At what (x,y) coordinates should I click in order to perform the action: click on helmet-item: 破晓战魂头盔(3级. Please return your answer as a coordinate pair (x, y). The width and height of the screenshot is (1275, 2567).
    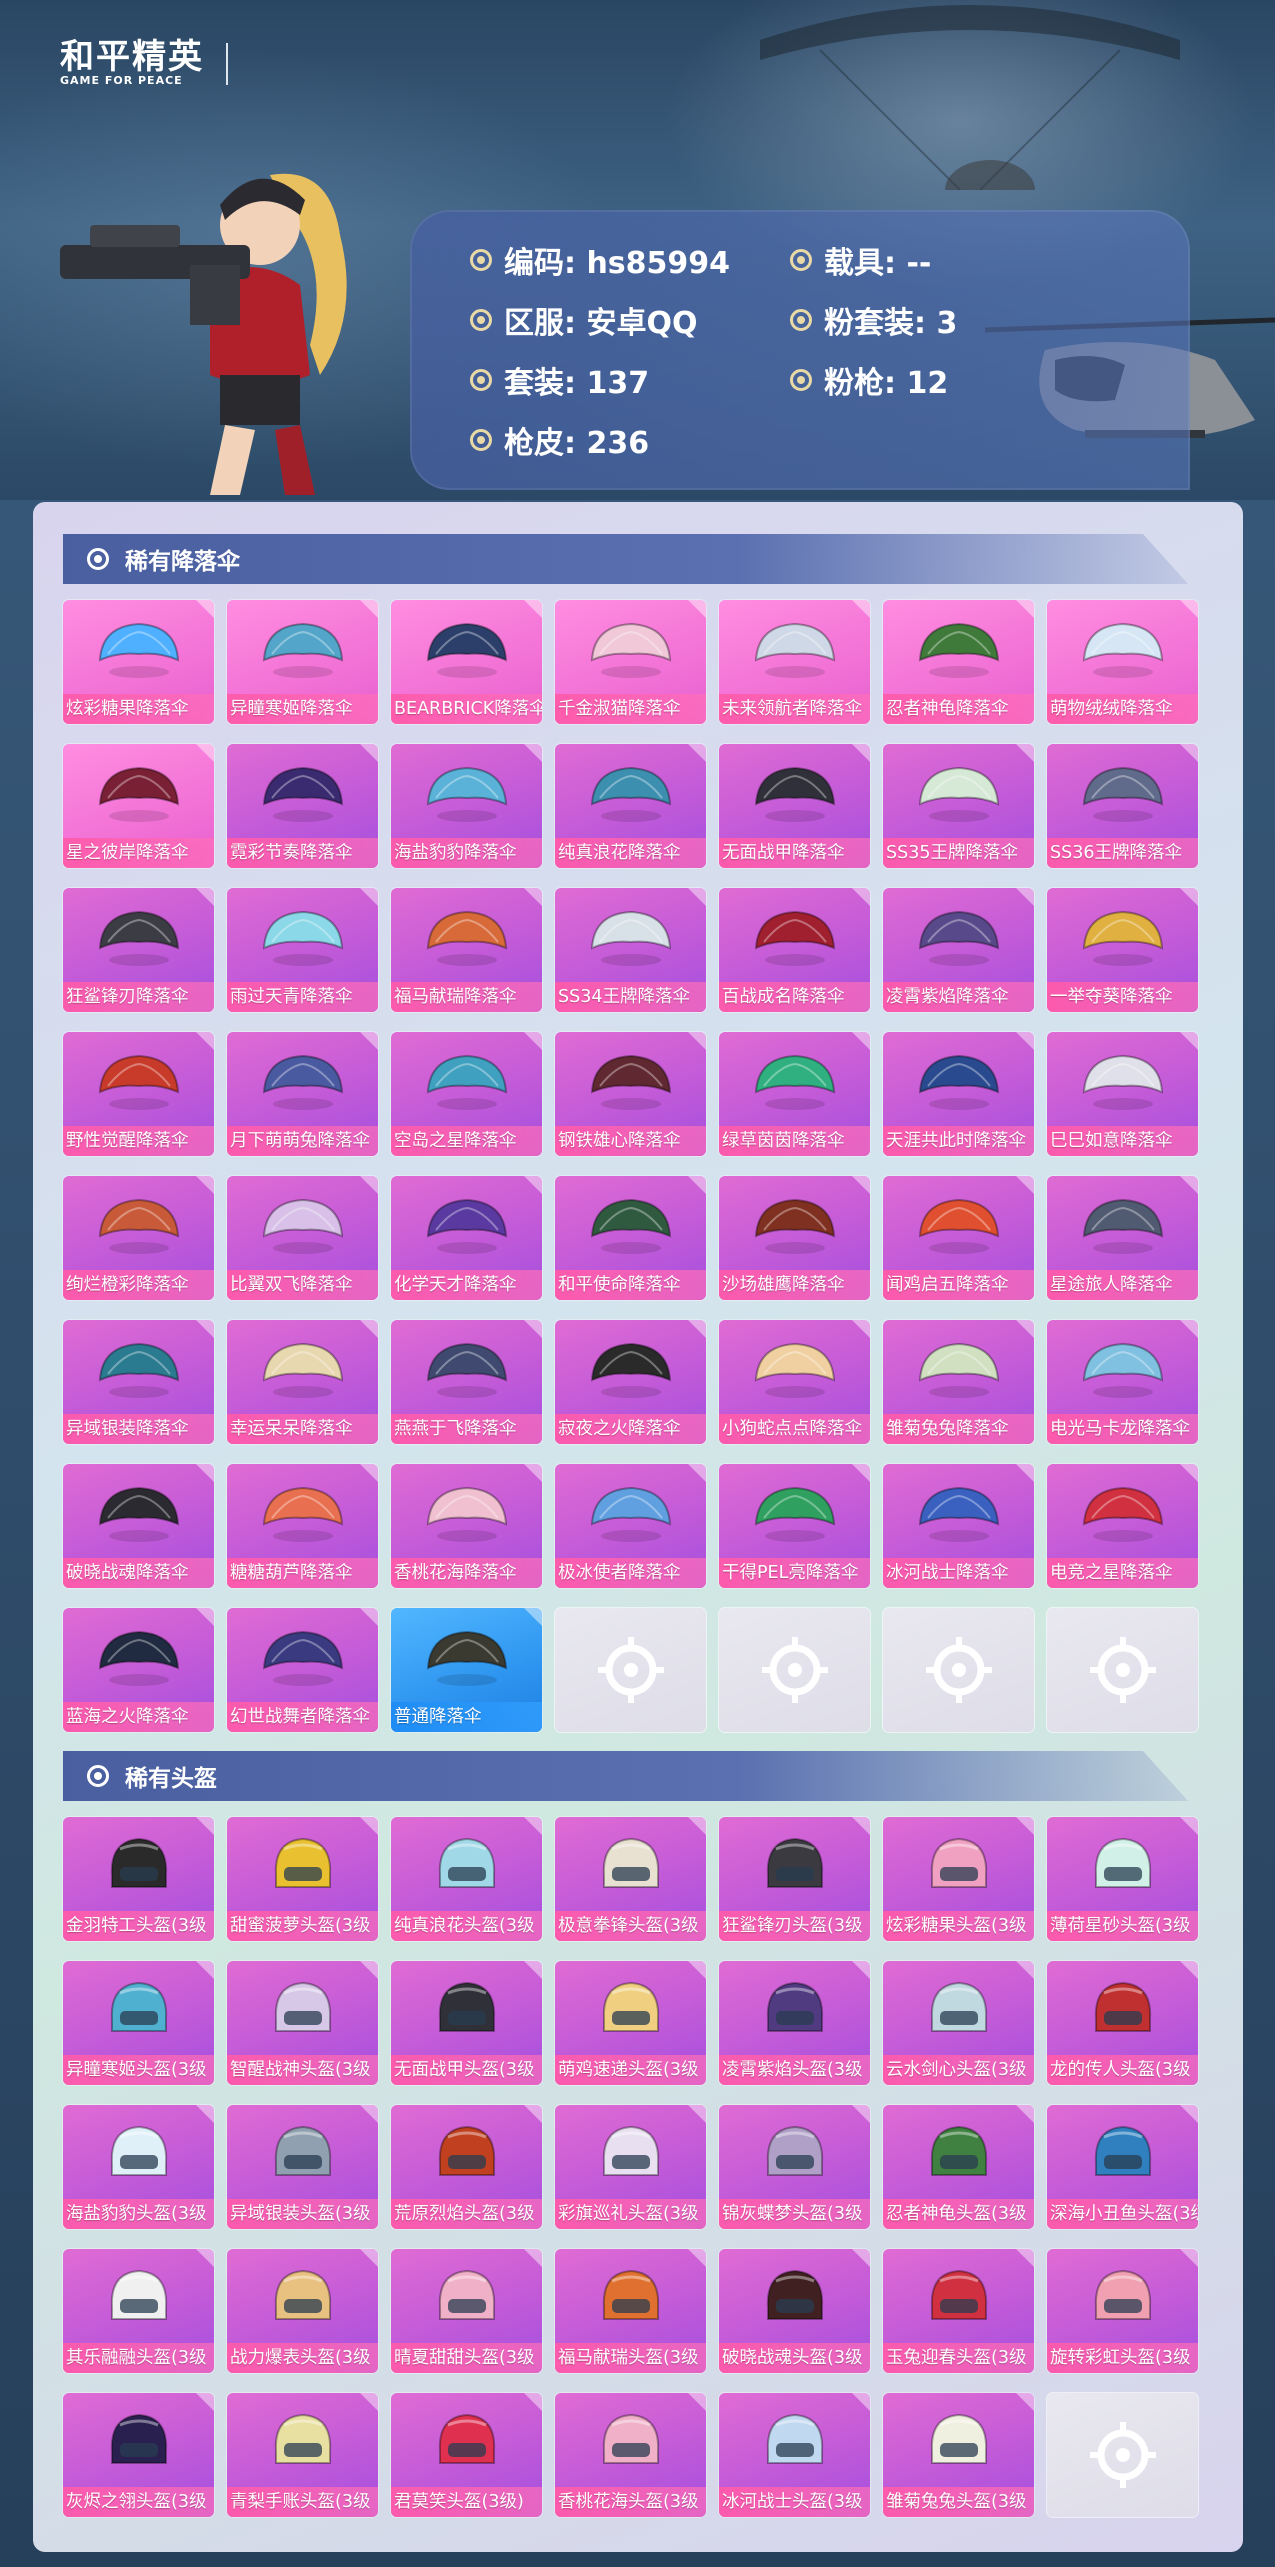
    Looking at the image, I should click on (794, 2311).